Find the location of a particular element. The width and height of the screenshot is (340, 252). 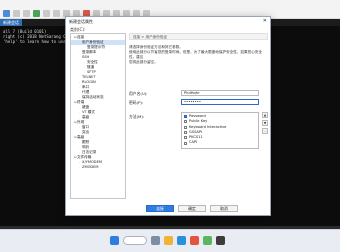

open-folder-icon is located at coordinates (16, 13).